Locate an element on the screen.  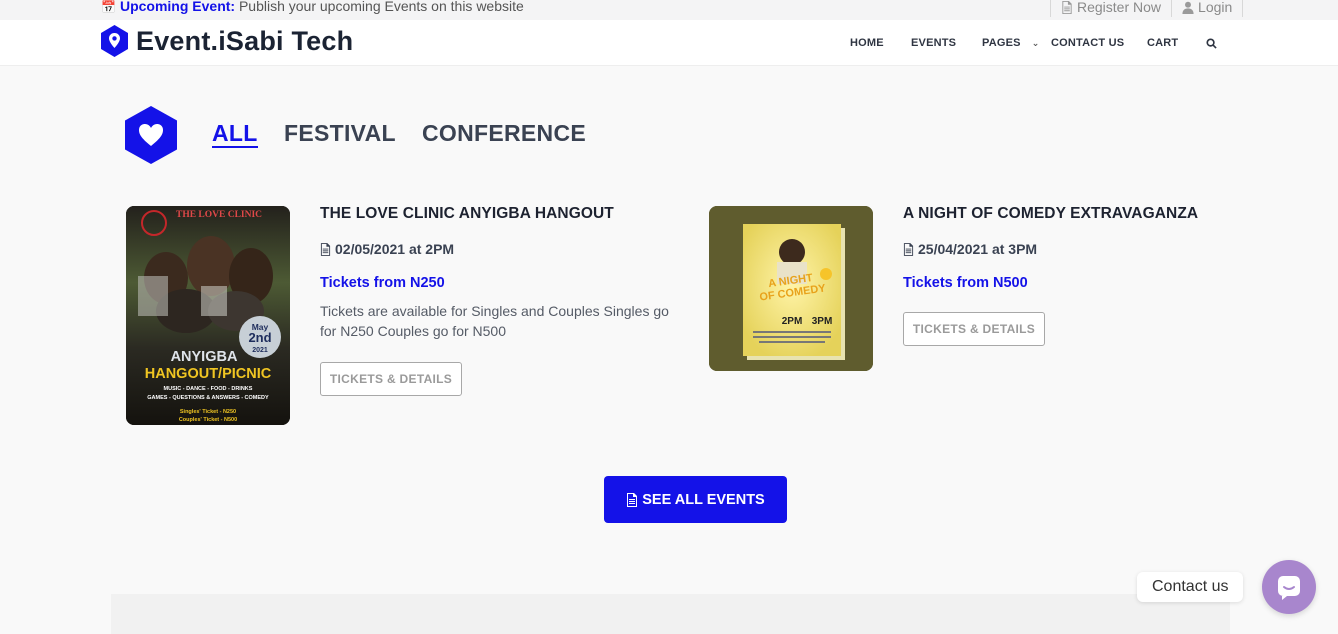
chat-icon is located at coordinates (1289, 588).